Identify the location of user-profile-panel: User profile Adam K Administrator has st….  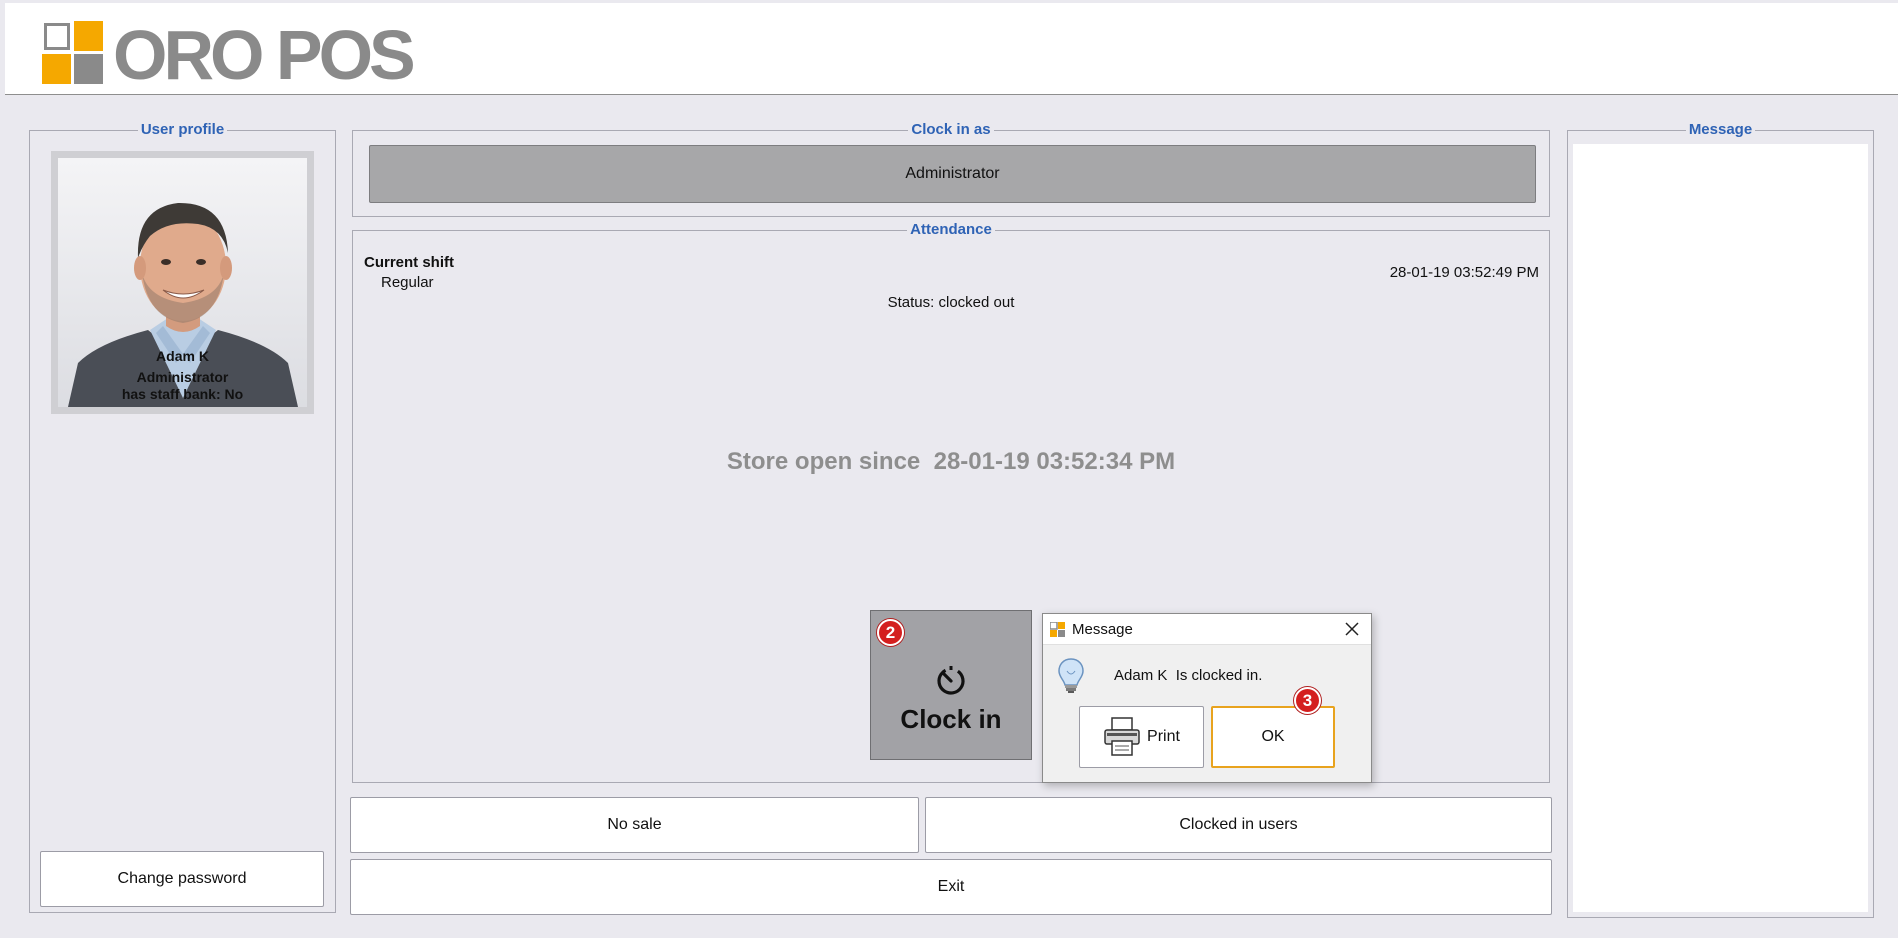
(182, 517).